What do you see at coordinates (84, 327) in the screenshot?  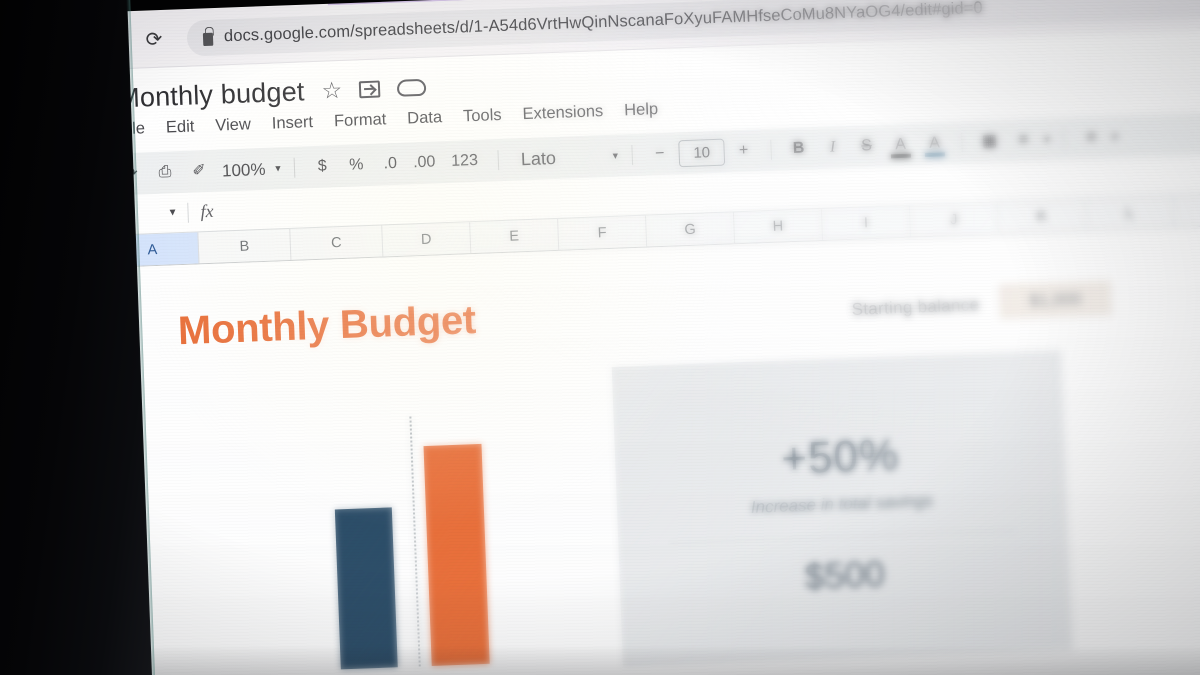 I see `row-header-8: 8` at bounding box center [84, 327].